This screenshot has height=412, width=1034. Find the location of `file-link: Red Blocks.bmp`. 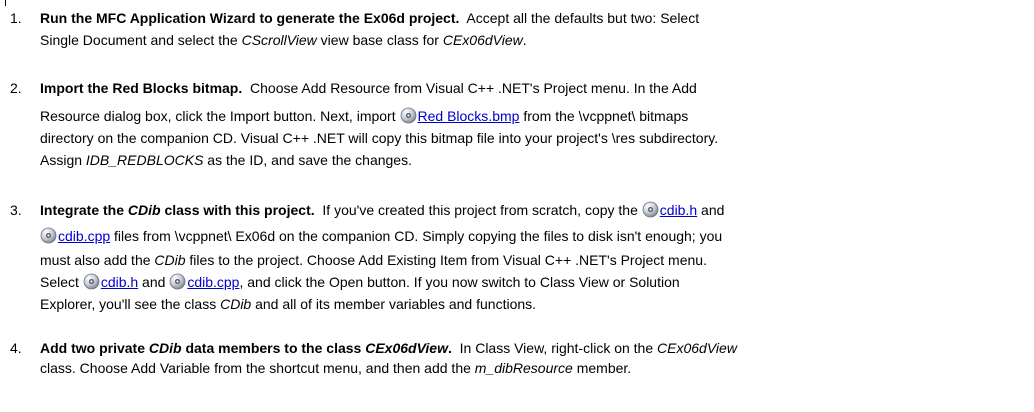

file-link: Red Blocks.bmp is located at coordinates (469, 116).